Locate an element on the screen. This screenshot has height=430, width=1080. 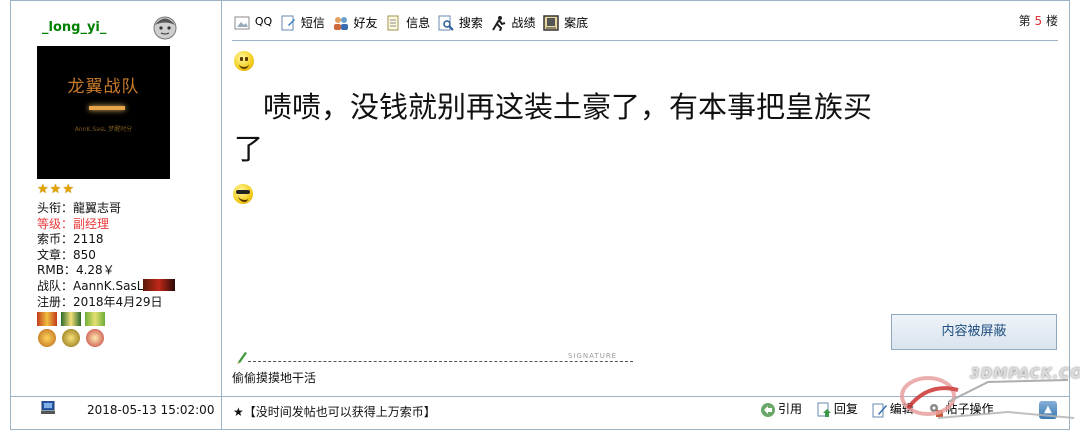
coins-value: 2118 is located at coordinates (88, 239).